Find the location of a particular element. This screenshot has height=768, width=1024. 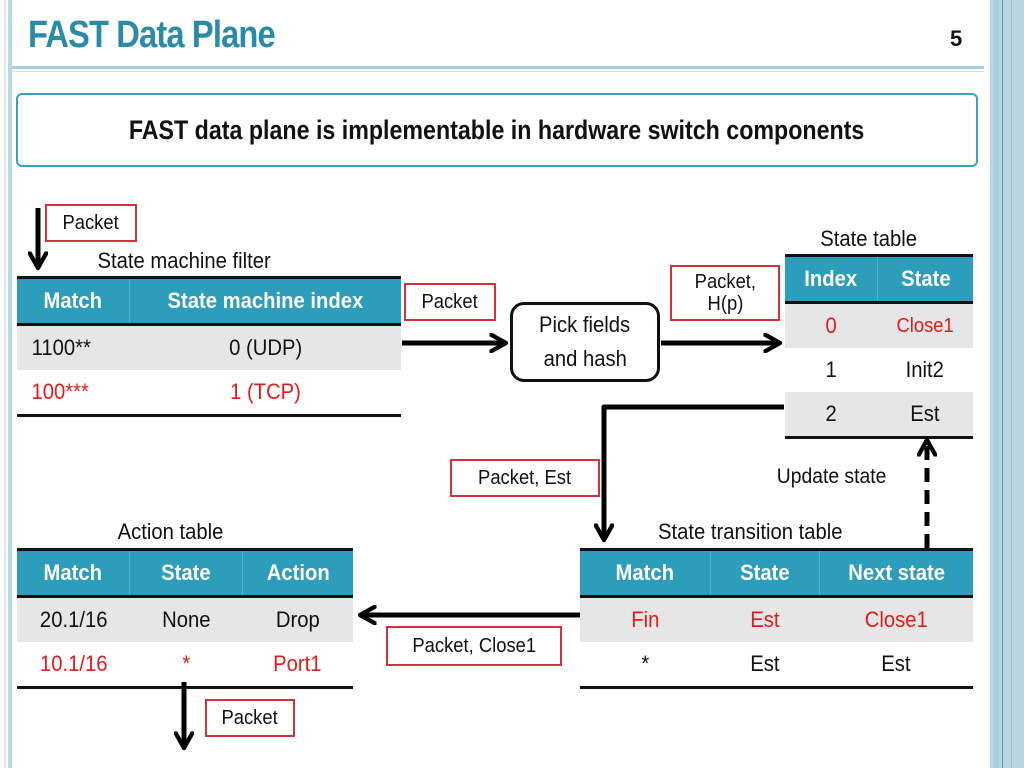

state-table: Index State 0 Close1 1 Init2 2 Est is located at coordinates (879, 346).